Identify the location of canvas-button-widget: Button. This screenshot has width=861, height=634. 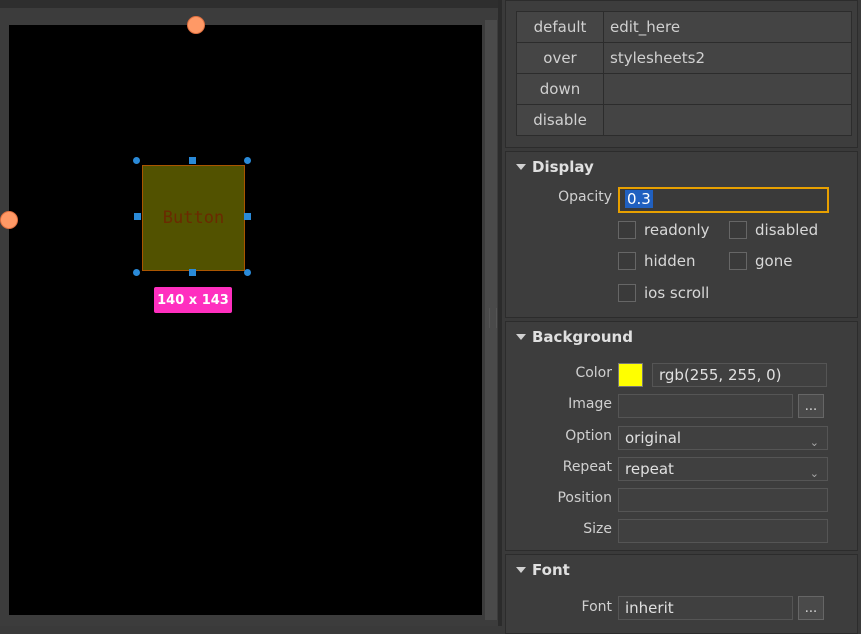
(193, 218).